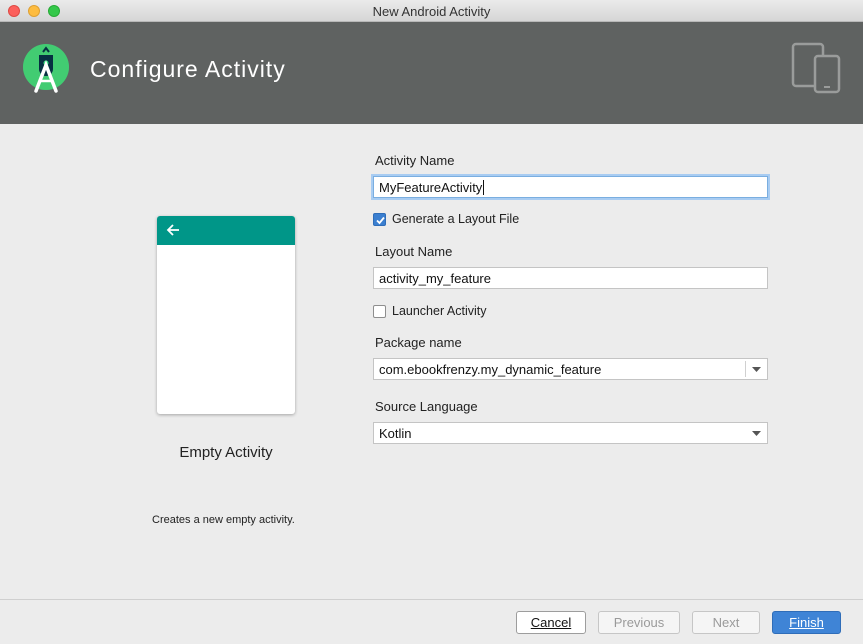  Describe the element at coordinates (226, 230) in the screenshot. I see `preview-app-bar` at that location.